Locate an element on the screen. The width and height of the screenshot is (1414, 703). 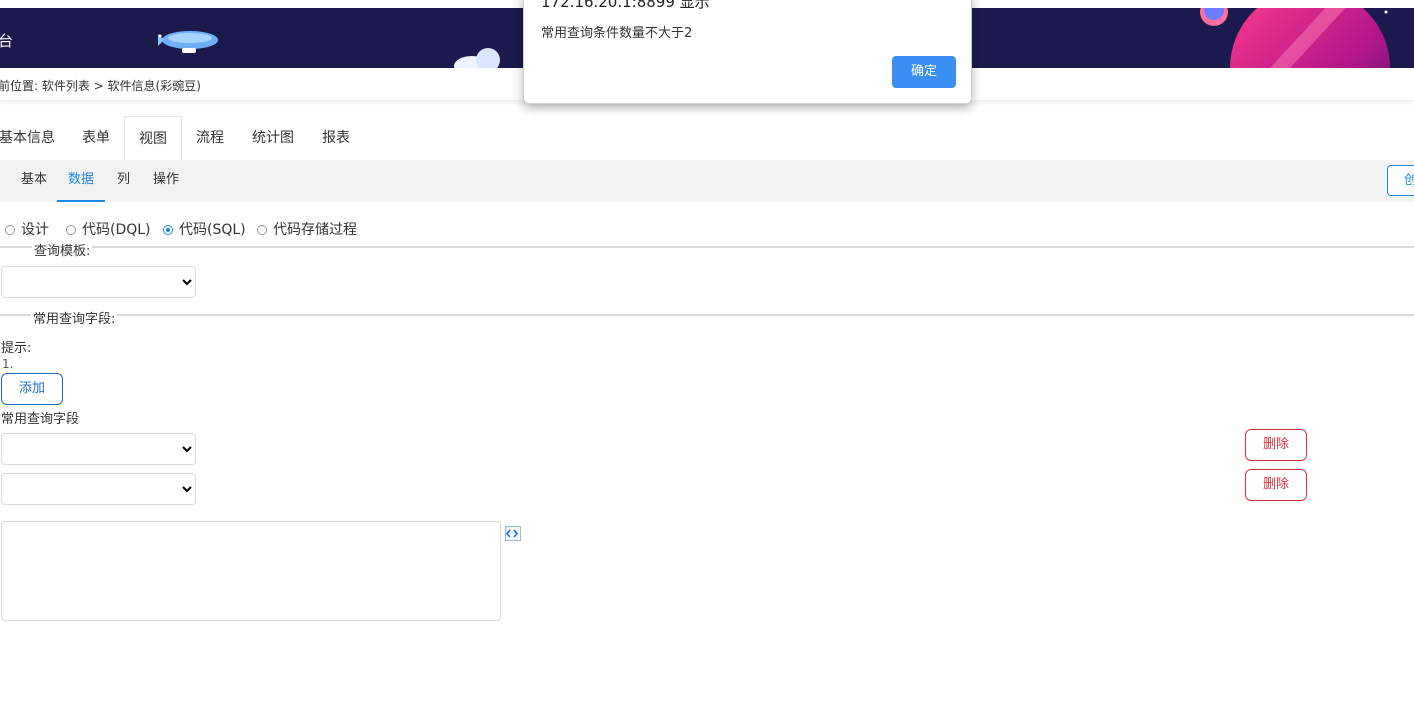
tab-report: 报表 is located at coordinates (336, 138).